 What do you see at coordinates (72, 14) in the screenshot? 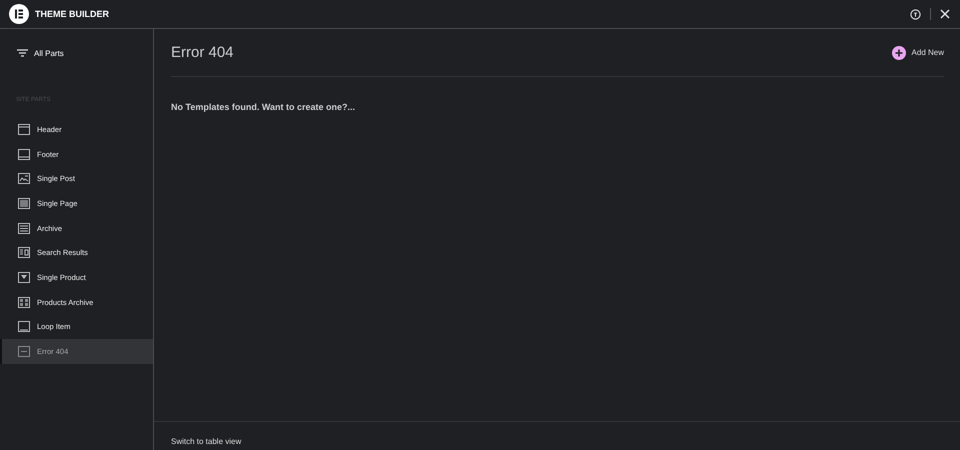
I see `window-title: THEME BUILDER` at bounding box center [72, 14].